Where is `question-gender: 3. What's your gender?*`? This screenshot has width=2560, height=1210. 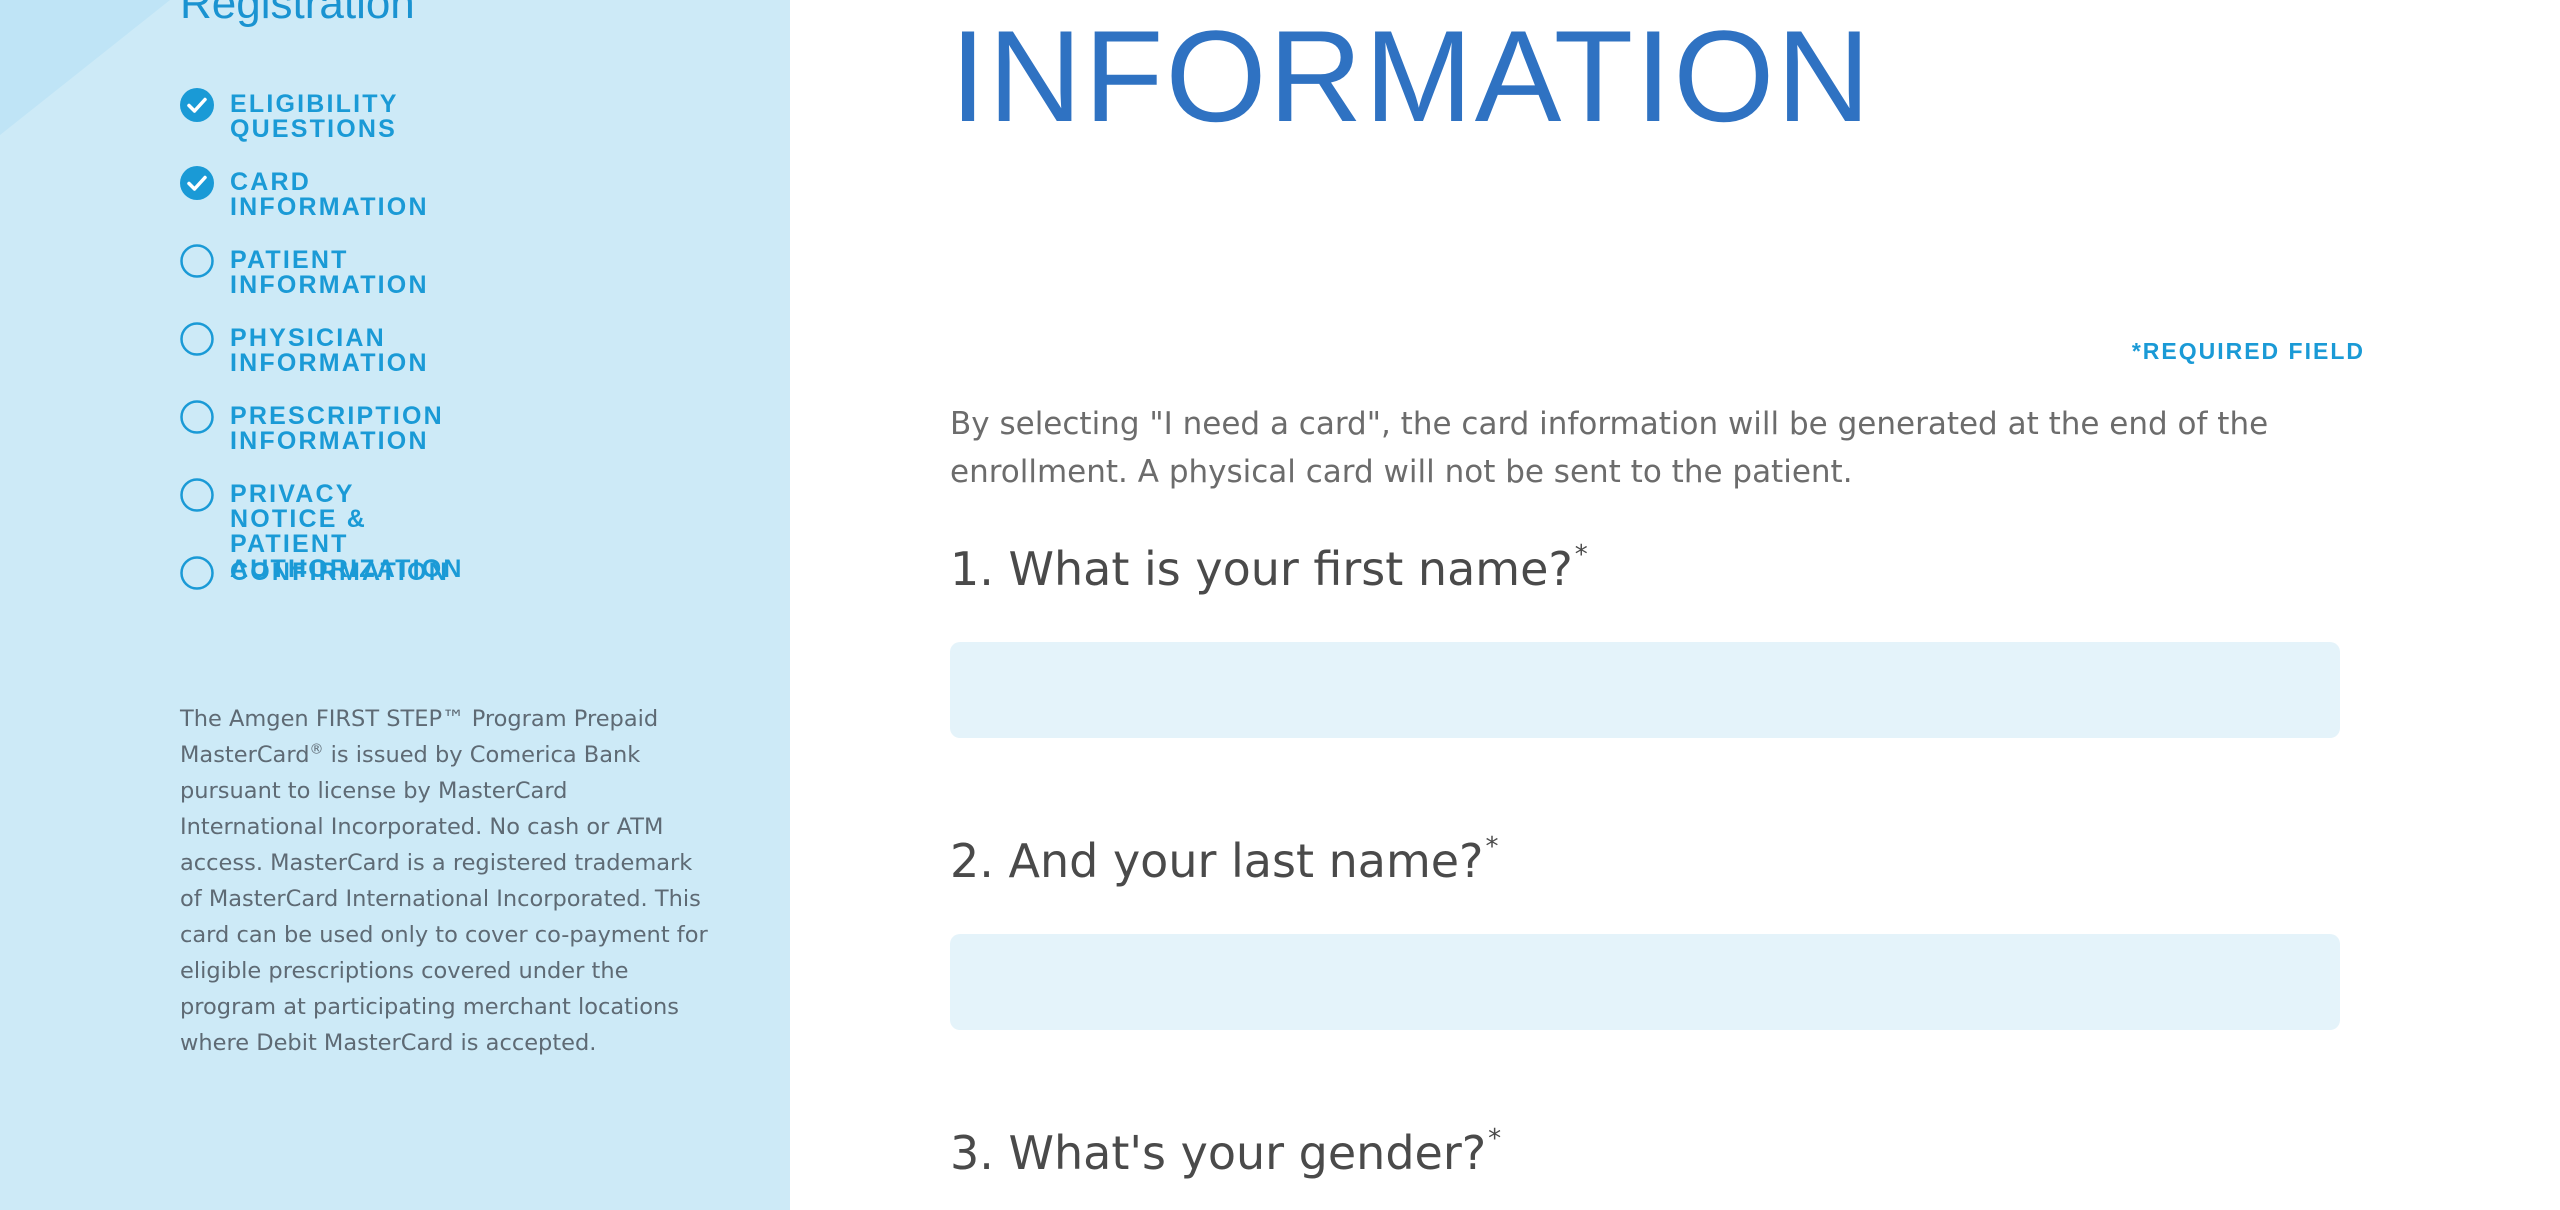
question-gender: 3. What's your gender?* is located at coordinates (1225, 1151).